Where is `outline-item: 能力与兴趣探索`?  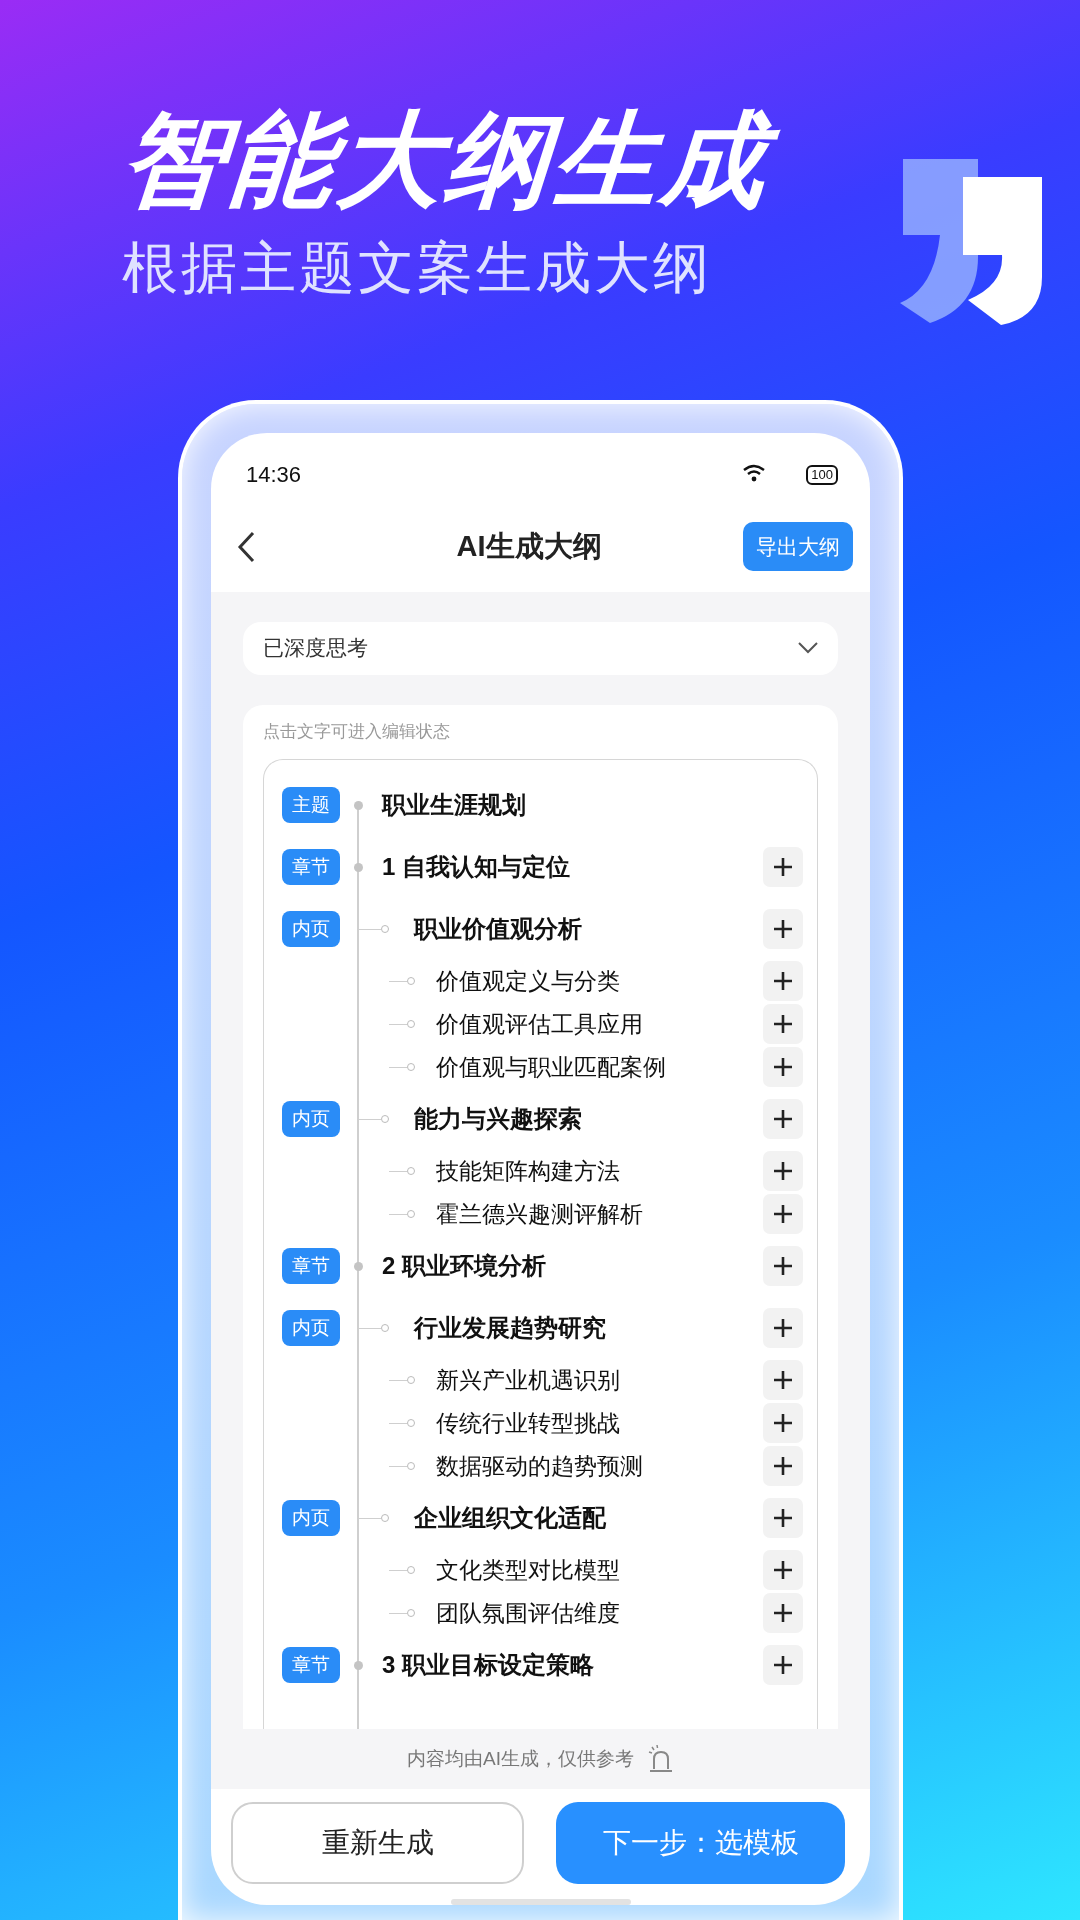
outline-item: 能力与兴趣探索 is located at coordinates (498, 1119).